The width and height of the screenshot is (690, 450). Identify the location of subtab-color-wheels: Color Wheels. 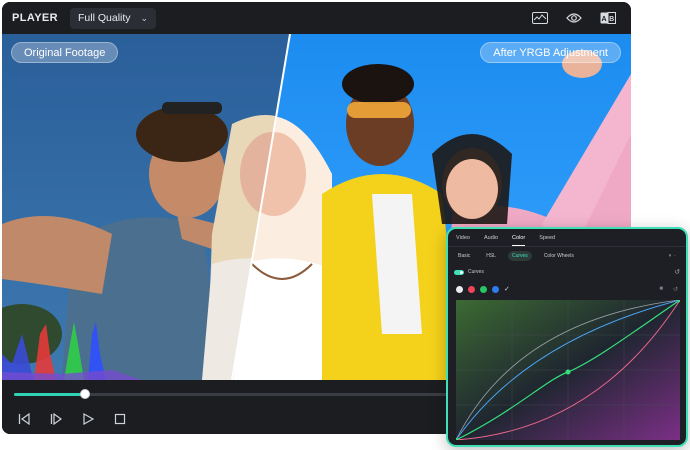
(559, 256).